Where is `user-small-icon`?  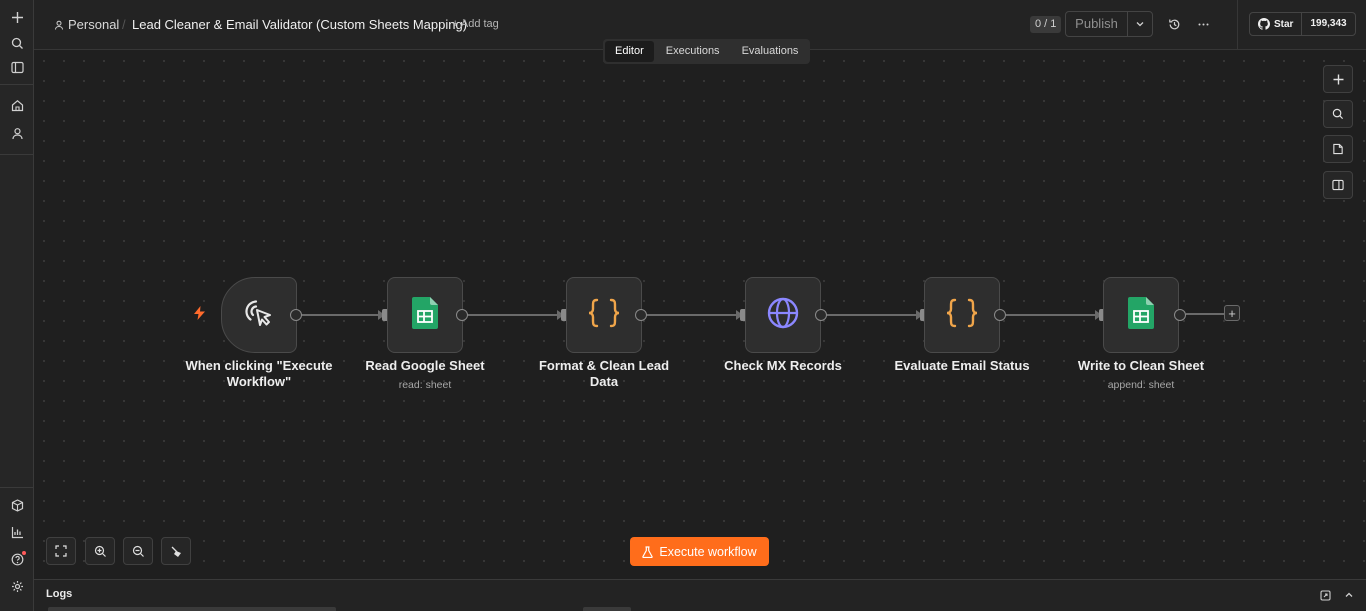 user-small-icon is located at coordinates (59, 25).